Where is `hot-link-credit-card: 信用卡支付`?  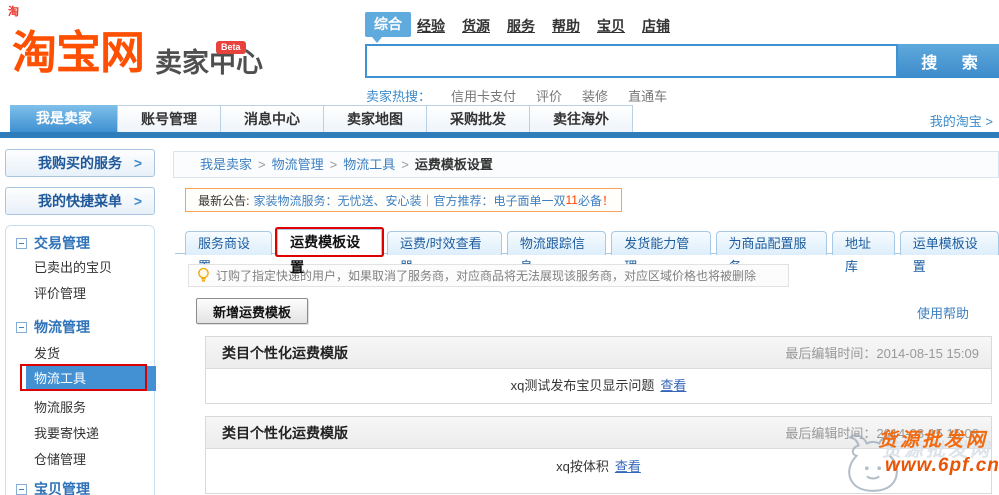
hot-link-credit-card: 信用卡支付 is located at coordinates (483, 95).